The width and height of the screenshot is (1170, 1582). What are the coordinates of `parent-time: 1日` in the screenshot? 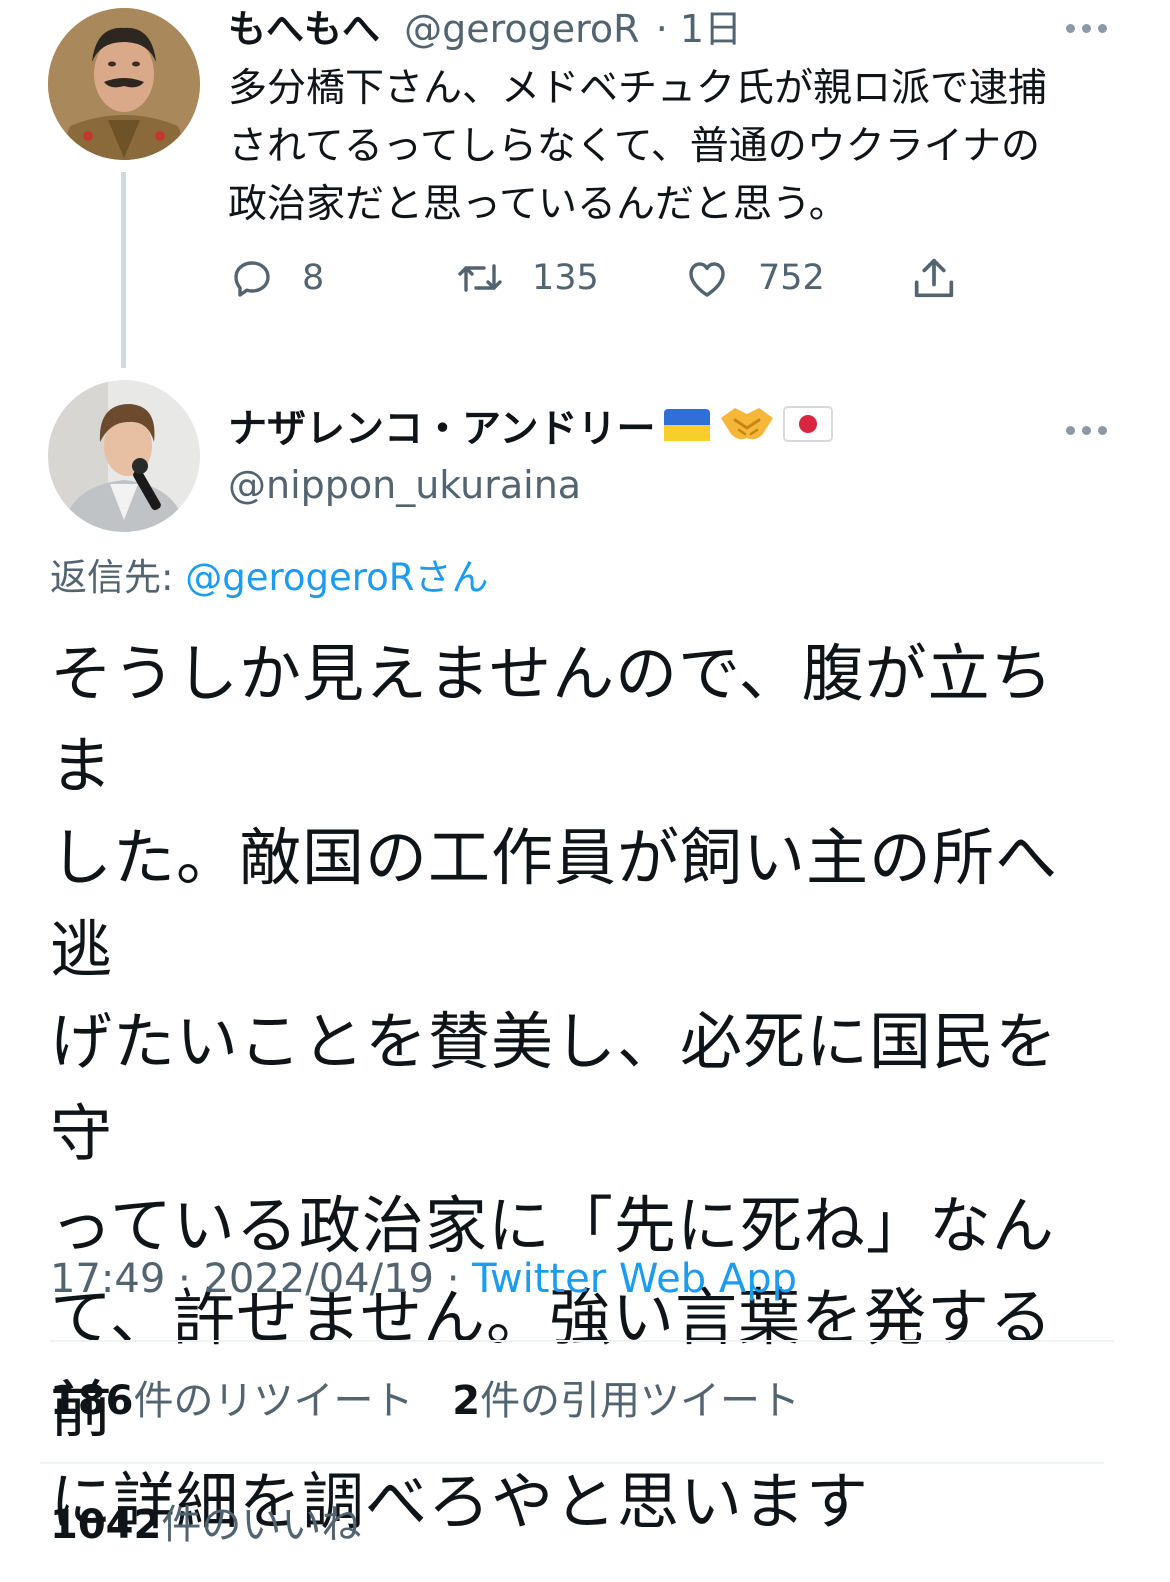 It's located at (711, 29).